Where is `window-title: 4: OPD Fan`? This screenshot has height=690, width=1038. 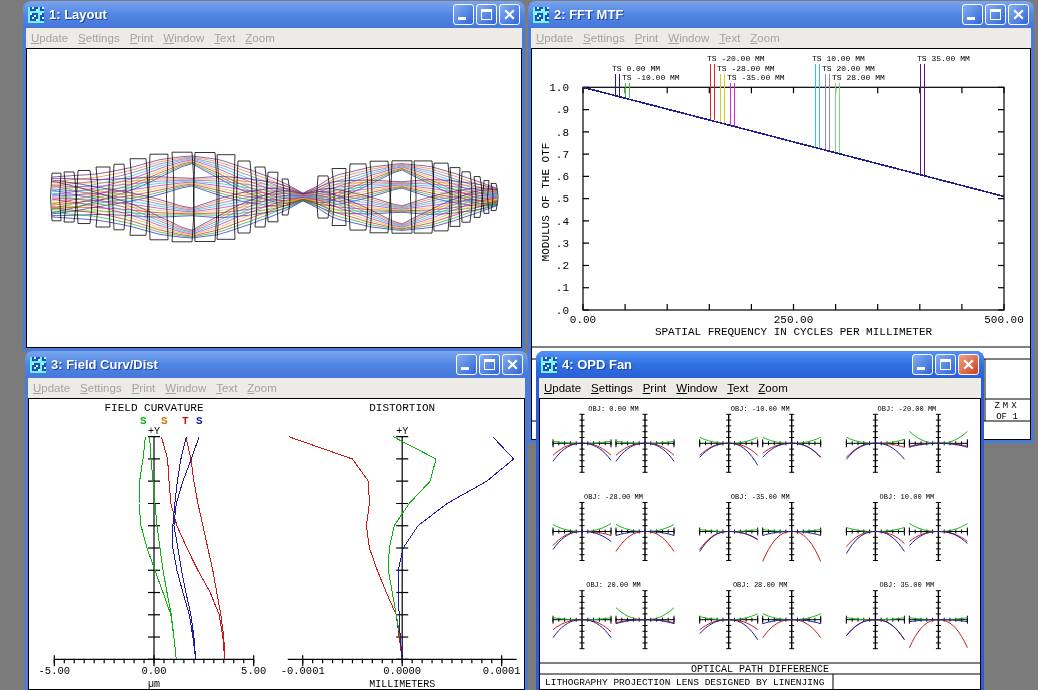
window-title: 4: OPD Fan is located at coordinates (597, 364).